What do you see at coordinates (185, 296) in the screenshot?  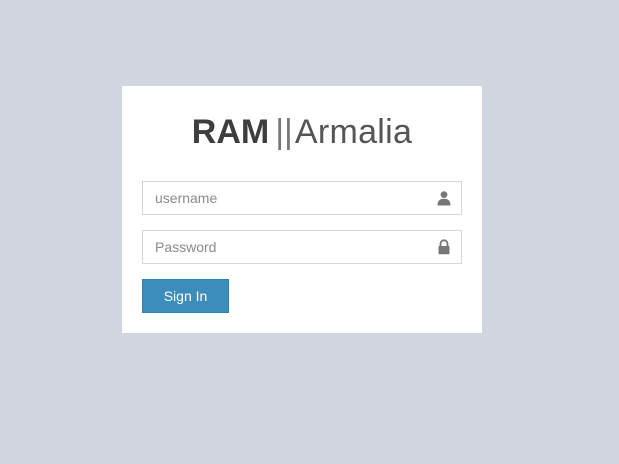 I see `sign-in-button: Sign In` at bounding box center [185, 296].